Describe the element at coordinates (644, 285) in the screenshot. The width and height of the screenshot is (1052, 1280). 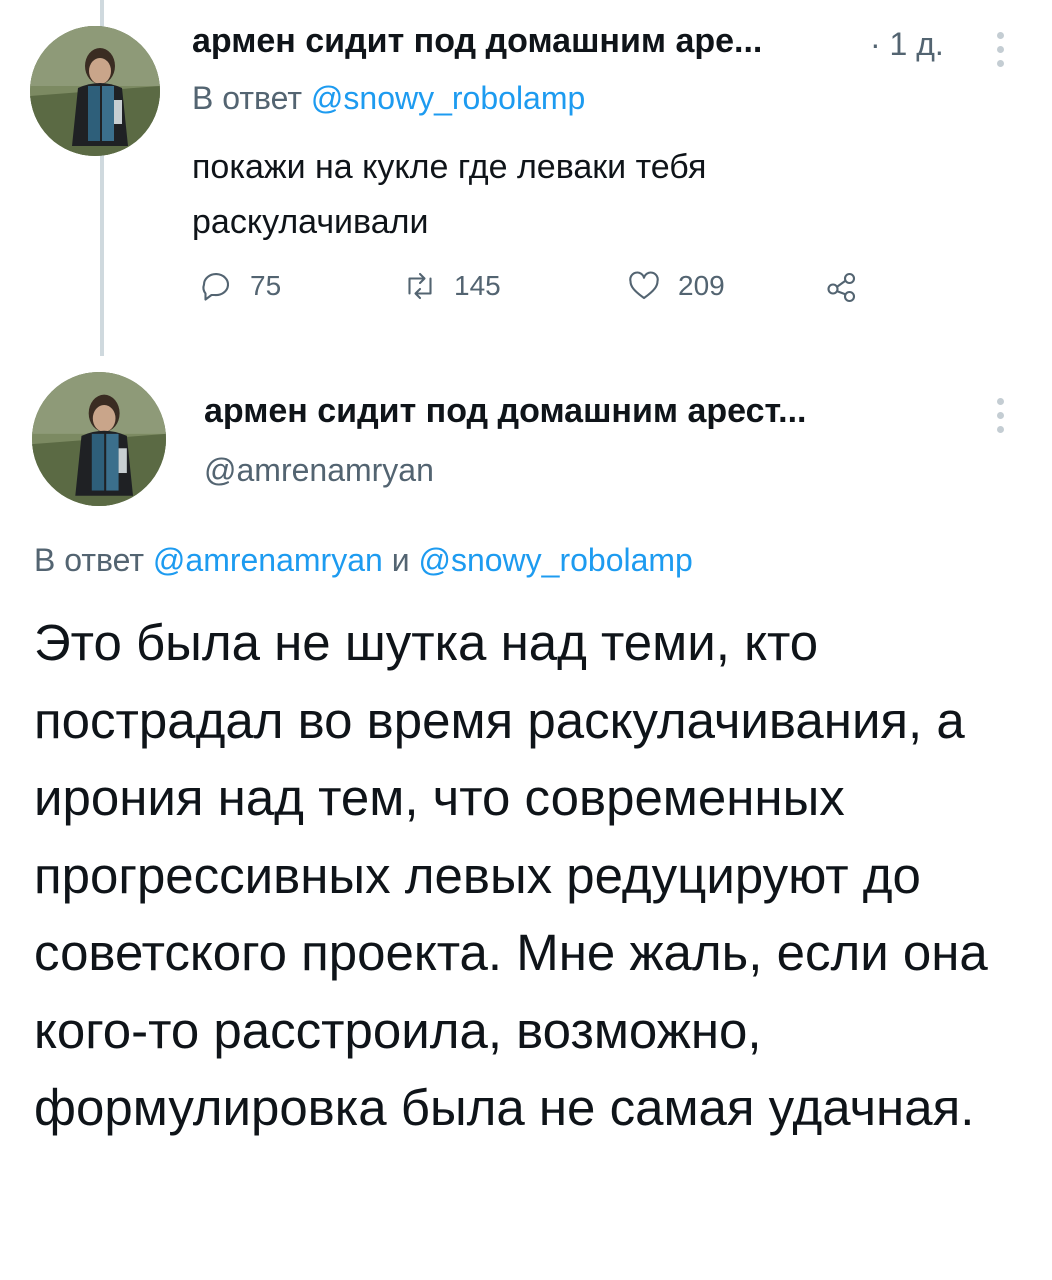
I see `like-icon` at that location.